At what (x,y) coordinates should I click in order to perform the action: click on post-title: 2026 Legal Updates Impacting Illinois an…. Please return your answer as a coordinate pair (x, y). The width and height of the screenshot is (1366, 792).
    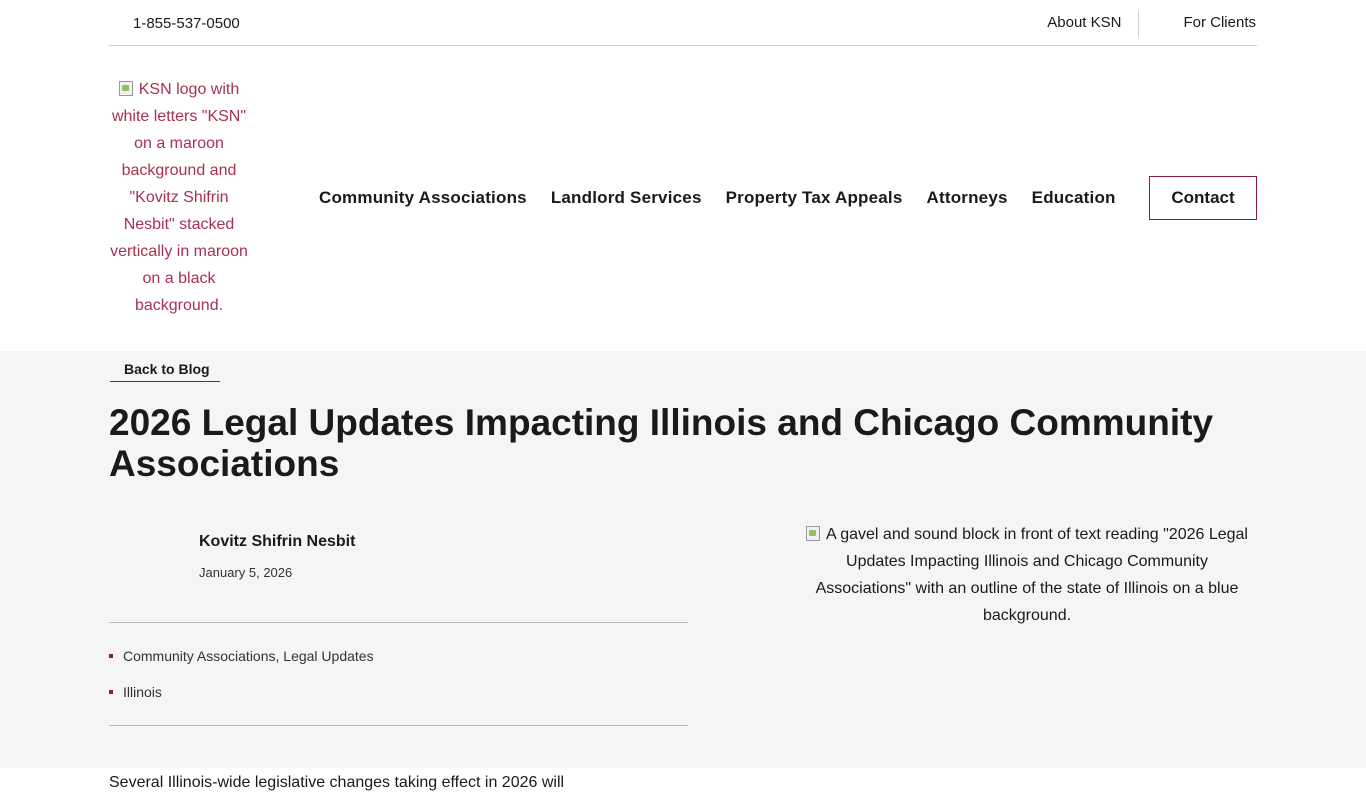
    Looking at the image, I should click on (661, 443).